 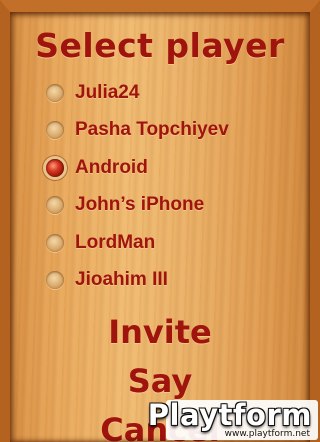 I want to click on player-name: Android, so click(x=111, y=167).